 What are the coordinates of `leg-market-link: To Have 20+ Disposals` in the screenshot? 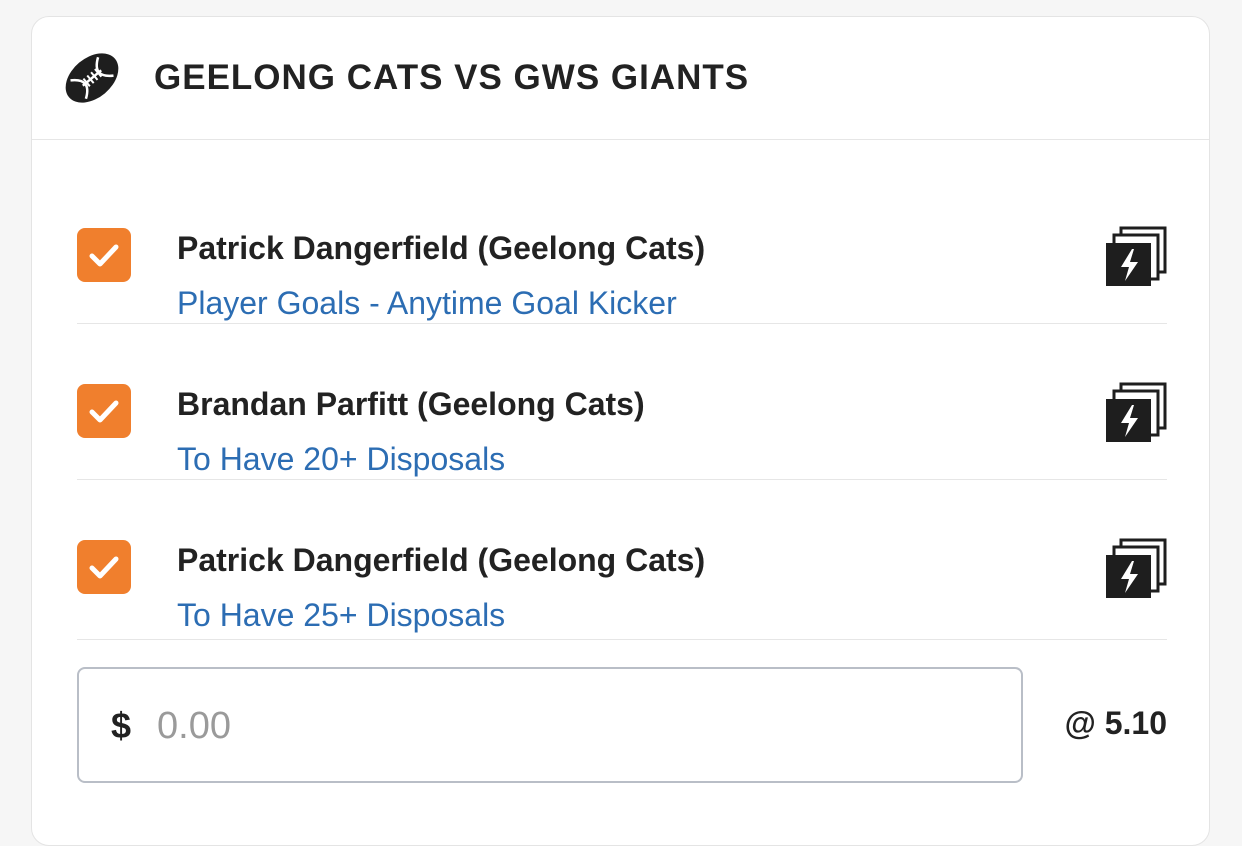 It's located at (341, 459).